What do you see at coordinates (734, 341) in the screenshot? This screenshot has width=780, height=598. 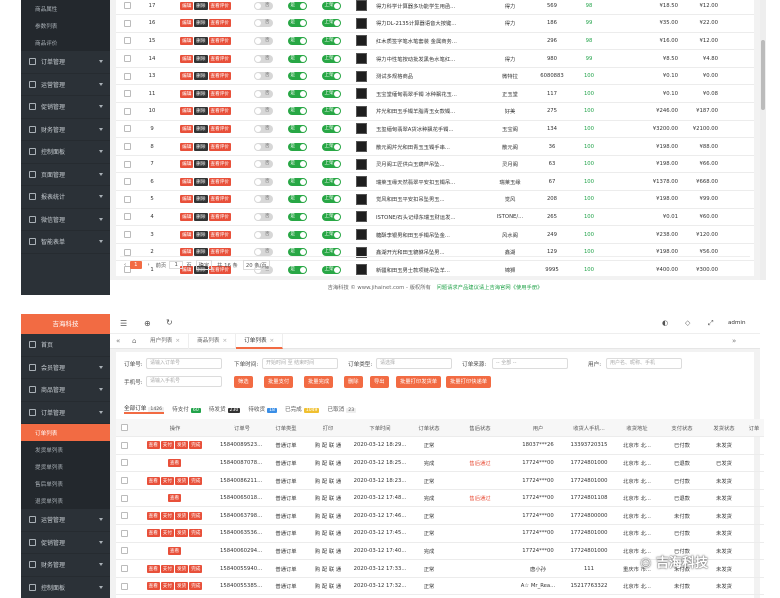 I see `tab-next-icon: »` at bounding box center [734, 341].